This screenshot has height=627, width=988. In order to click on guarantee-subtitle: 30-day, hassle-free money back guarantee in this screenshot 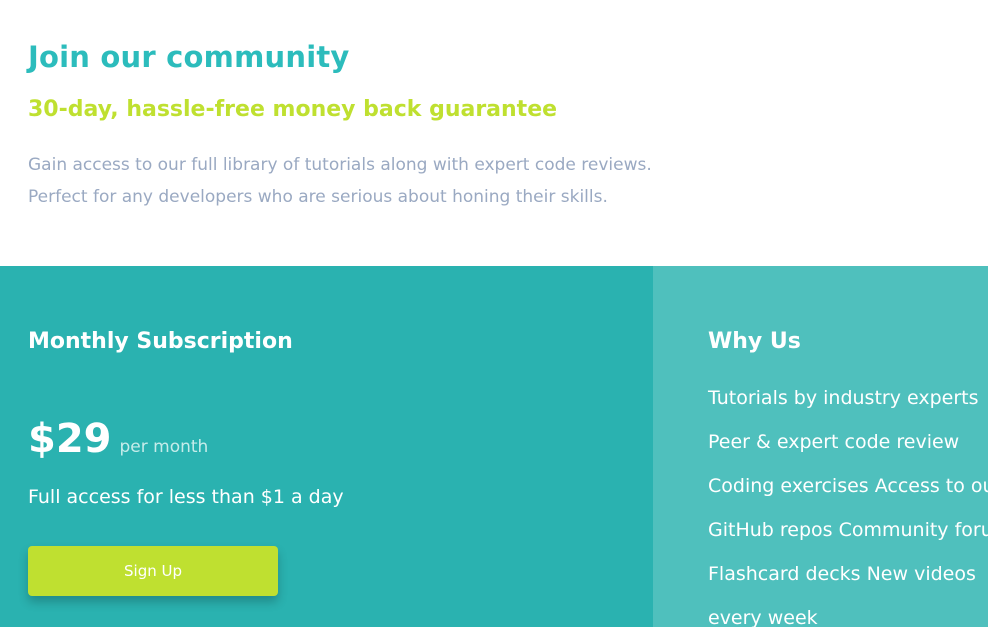, I will do `click(293, 109)`.